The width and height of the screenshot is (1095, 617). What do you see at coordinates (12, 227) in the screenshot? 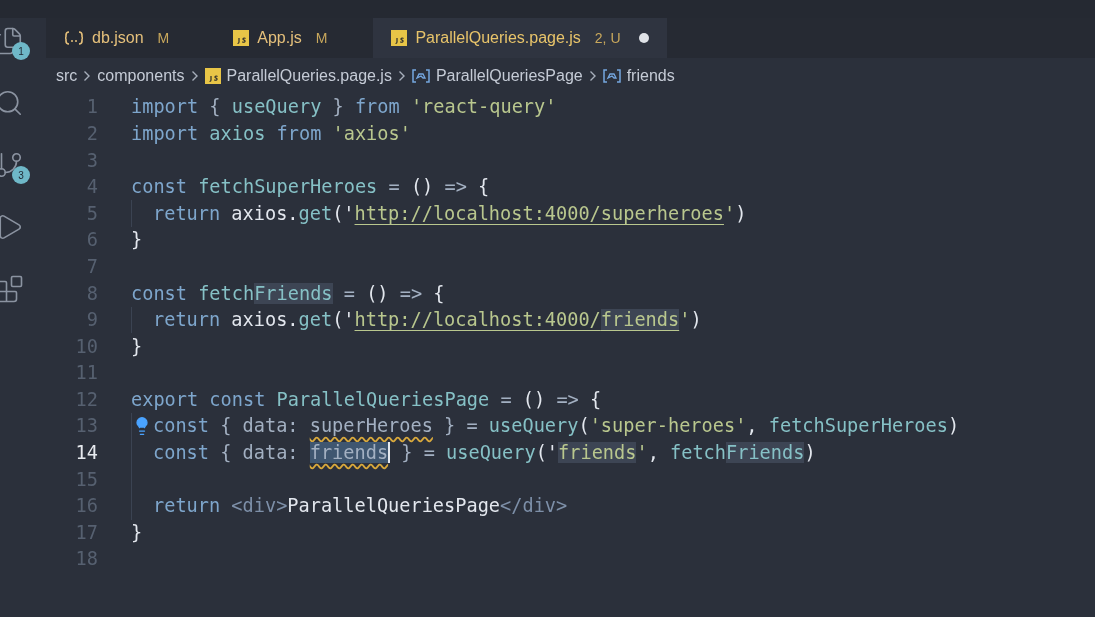
I see `play-icon` at bounding box center [12, 227].